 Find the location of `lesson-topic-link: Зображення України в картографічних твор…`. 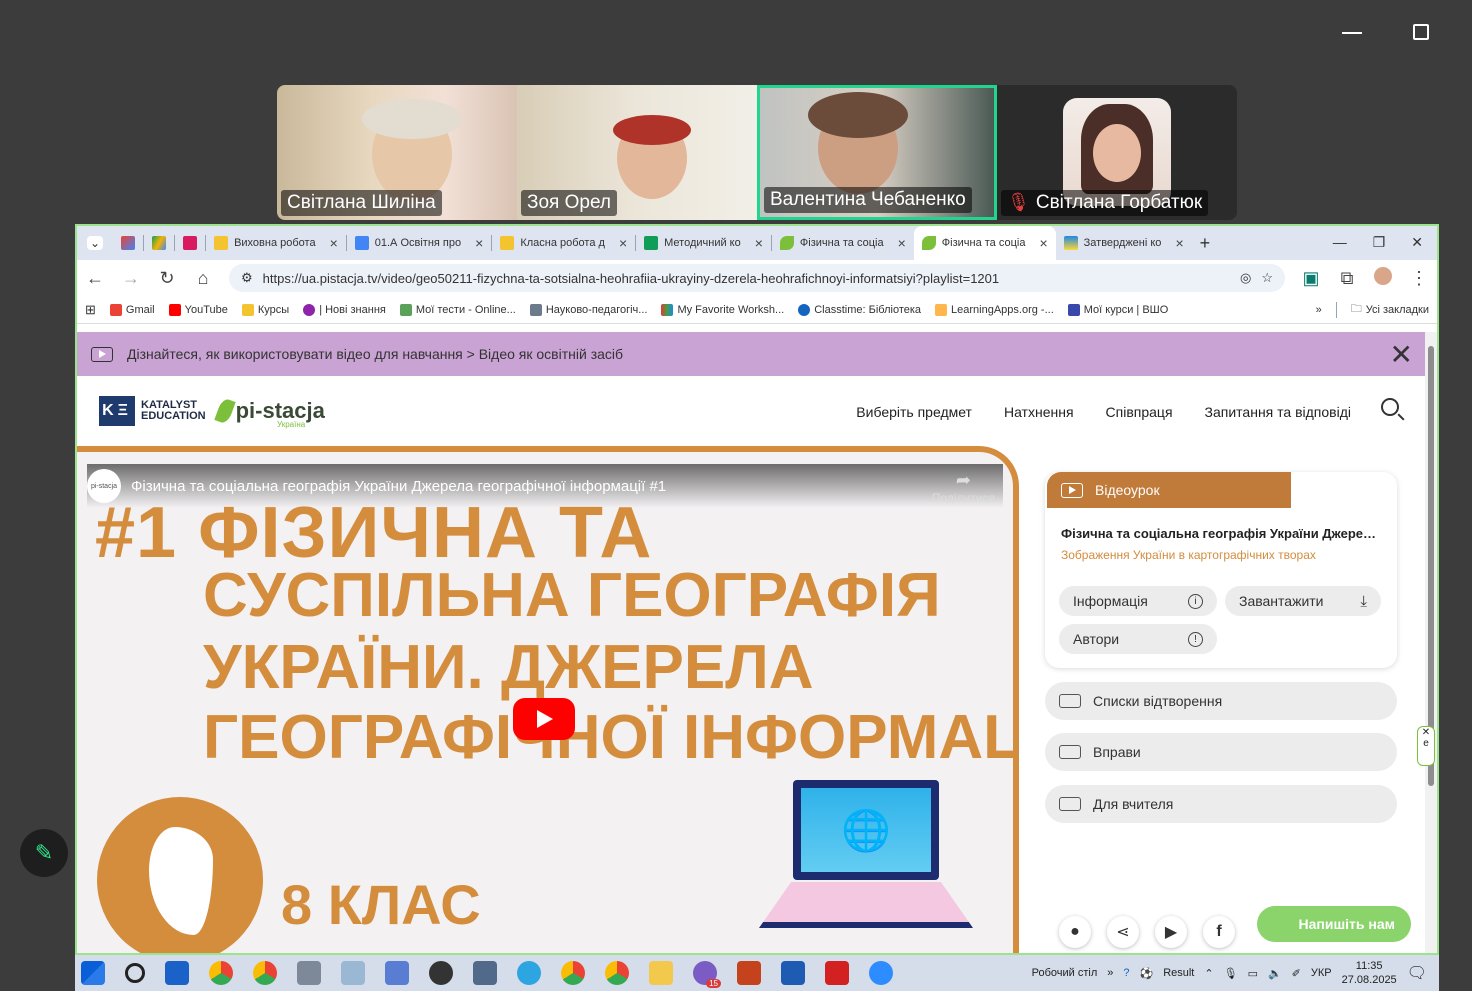

lesson-topic-link: Зображення України в картографічних твор… is located at coordinates (1188, 555).